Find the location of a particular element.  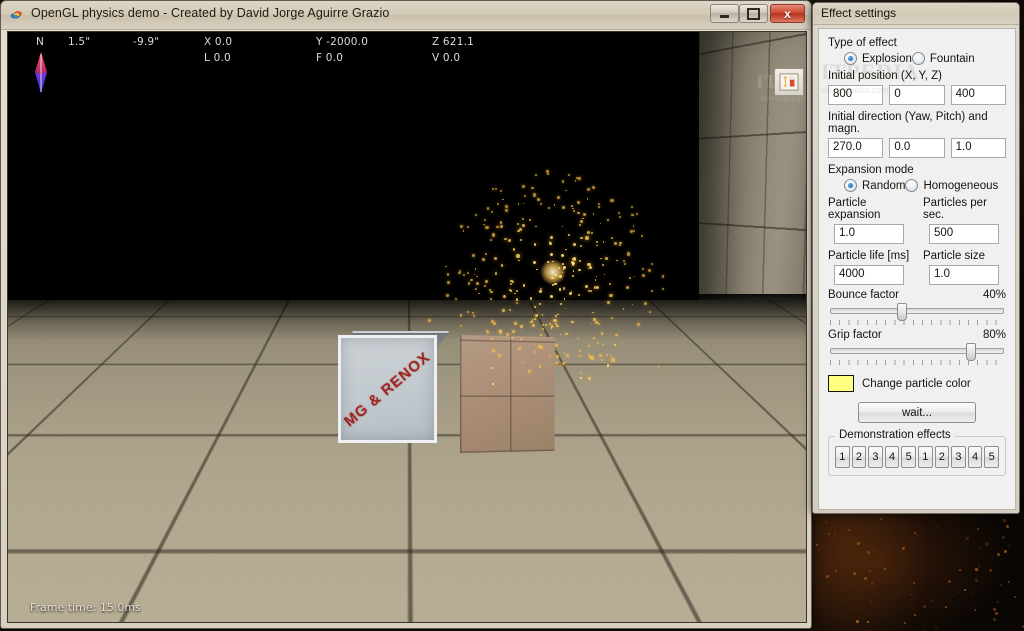

direction-pitch-input: 0.0 is located at coordinates (917, 148).